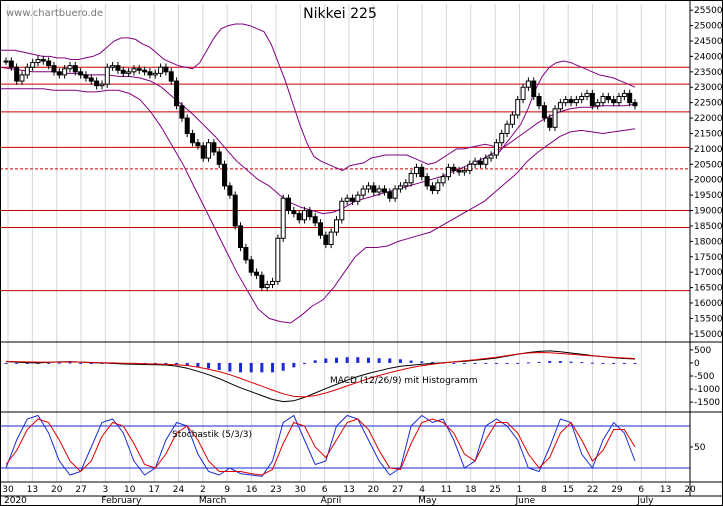 This screenshot has width=723, height=506. What do you see at coordinates (54, 13) in the screenshot?
I see `watermark: www.chartbuero.de` at bounding box center [54, 13].